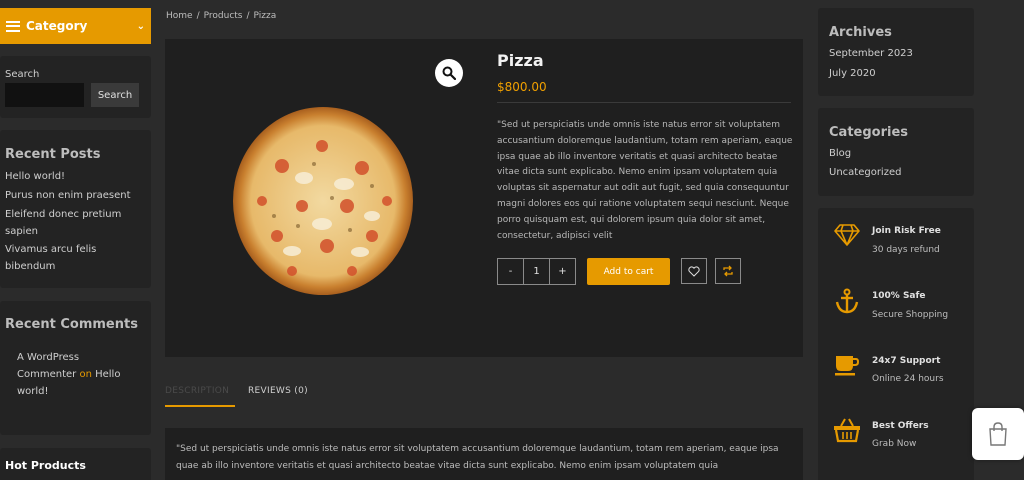 This screenshot has height=480, width=1024. What do you see at coordinates (13, 26) in the screenshot?
I see `hamburger-icon` at bounding box center [13, 26].